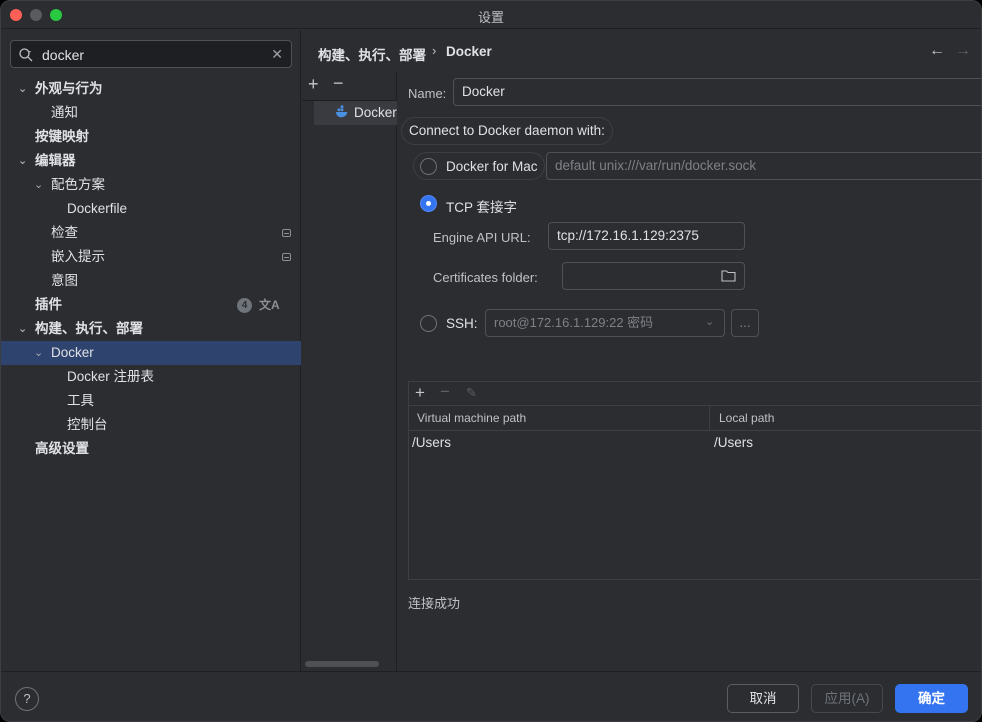 The height and width of the screenshot is (722, 982). I want to click on docker-whale-icon, so click(341, 111).